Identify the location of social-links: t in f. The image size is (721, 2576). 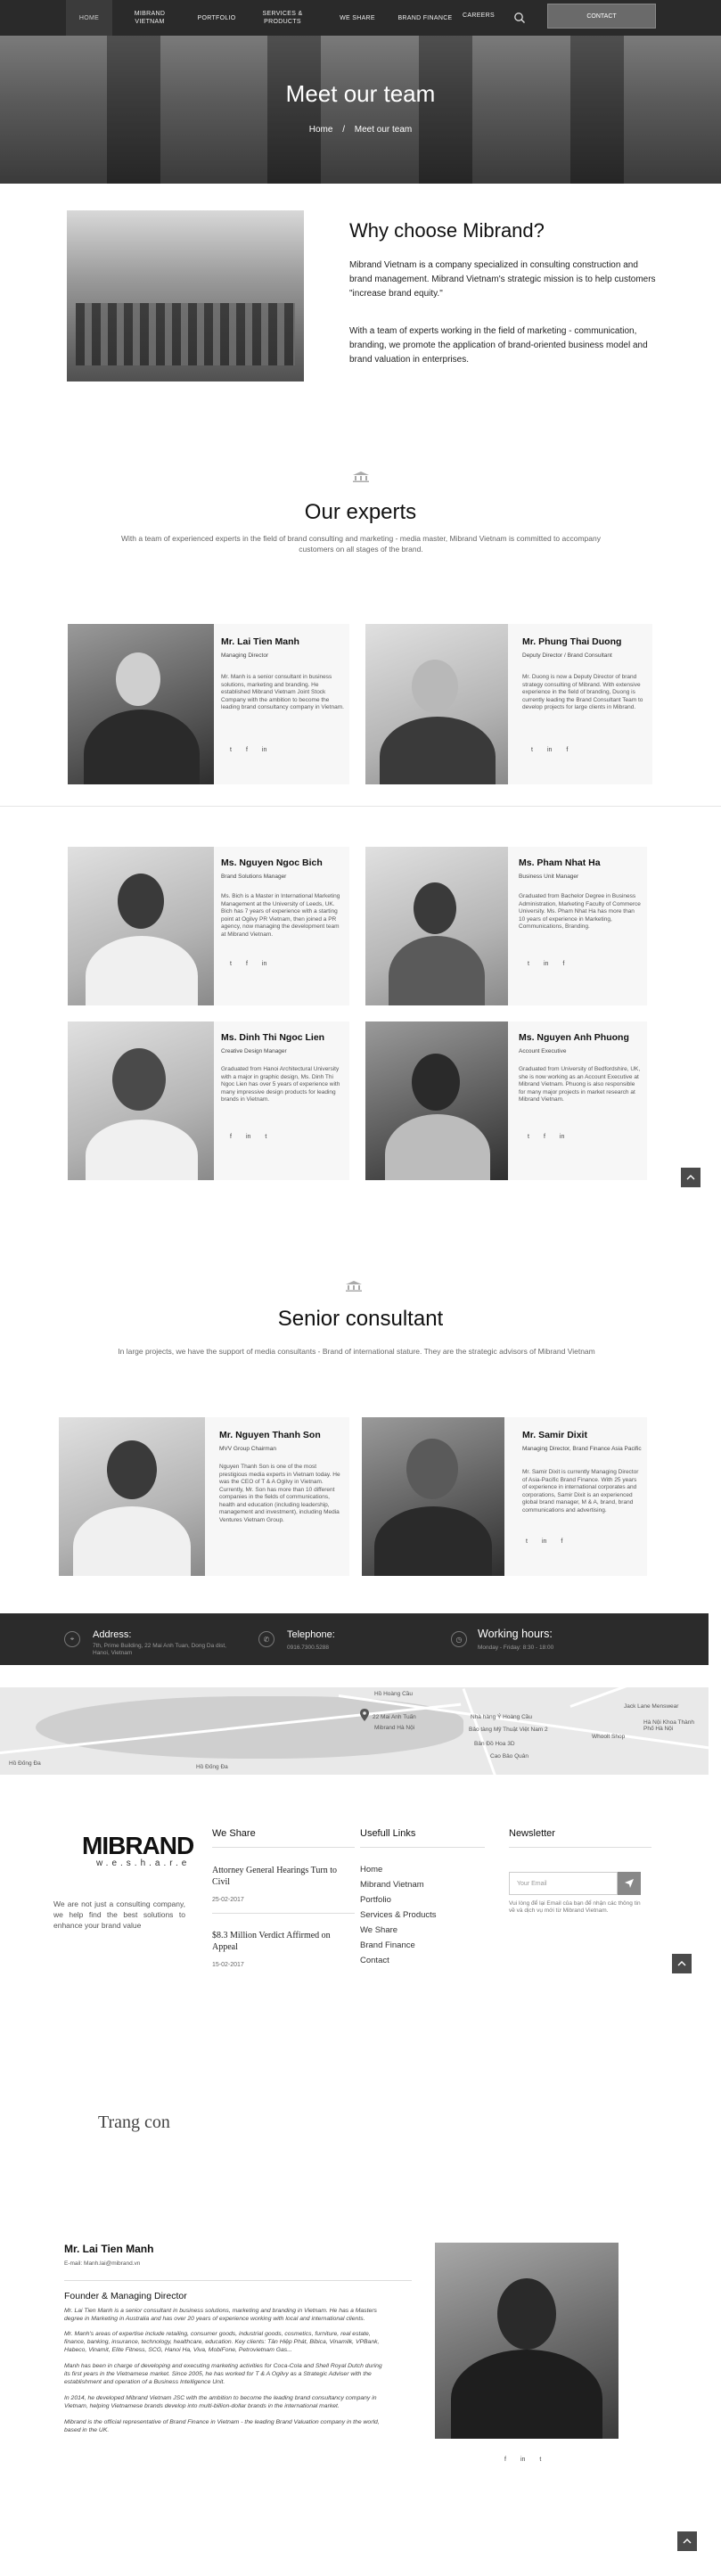
(546, 964).